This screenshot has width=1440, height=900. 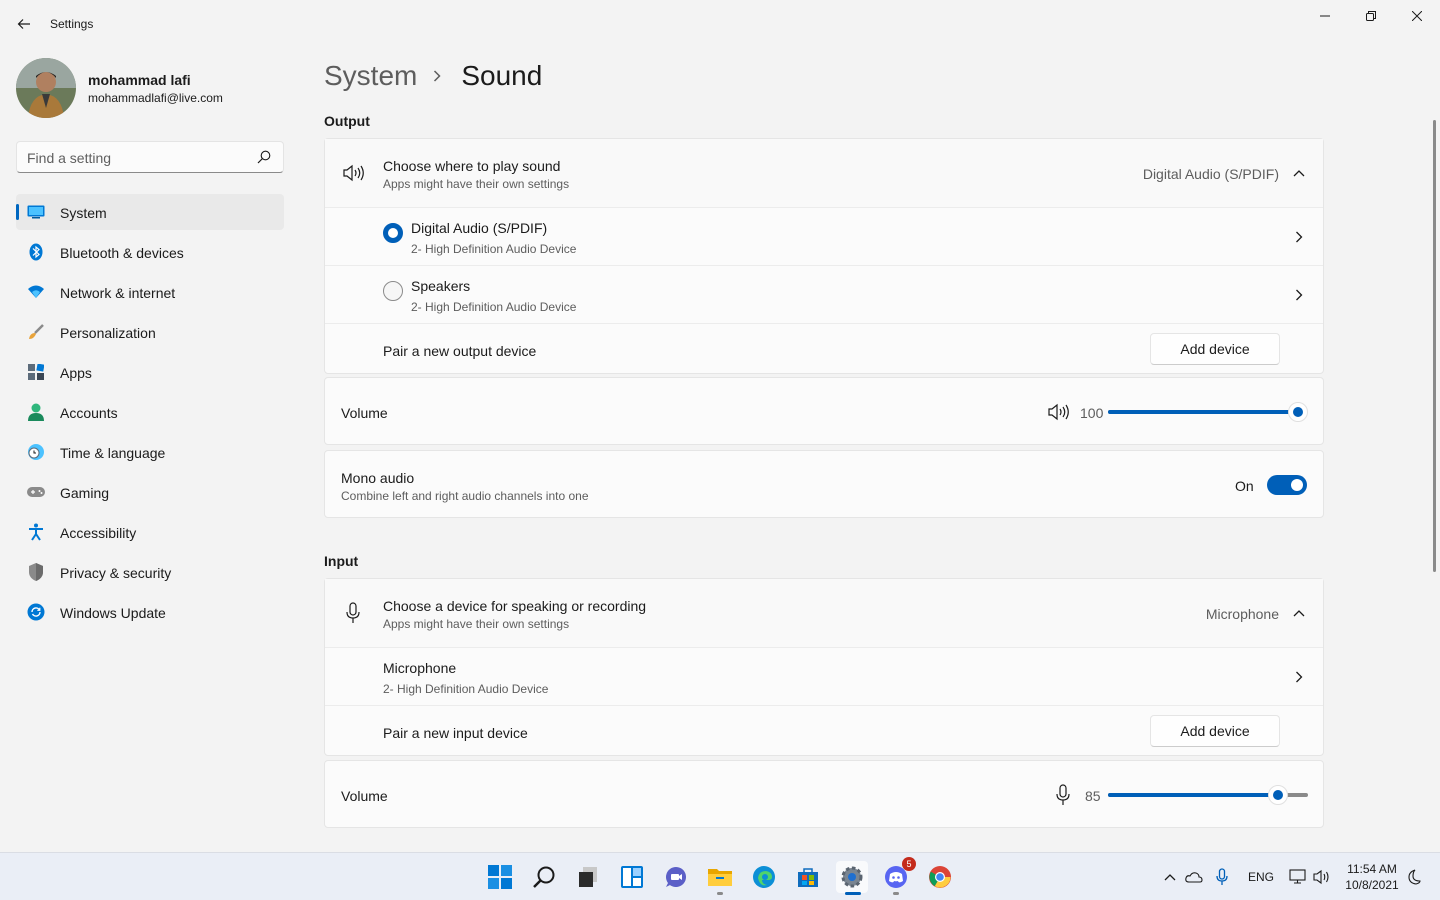 What do you see at coordinates (1287, 485) in the screenshot?
I see `mono-audio-toggle` at bounding box center [1287, 485].